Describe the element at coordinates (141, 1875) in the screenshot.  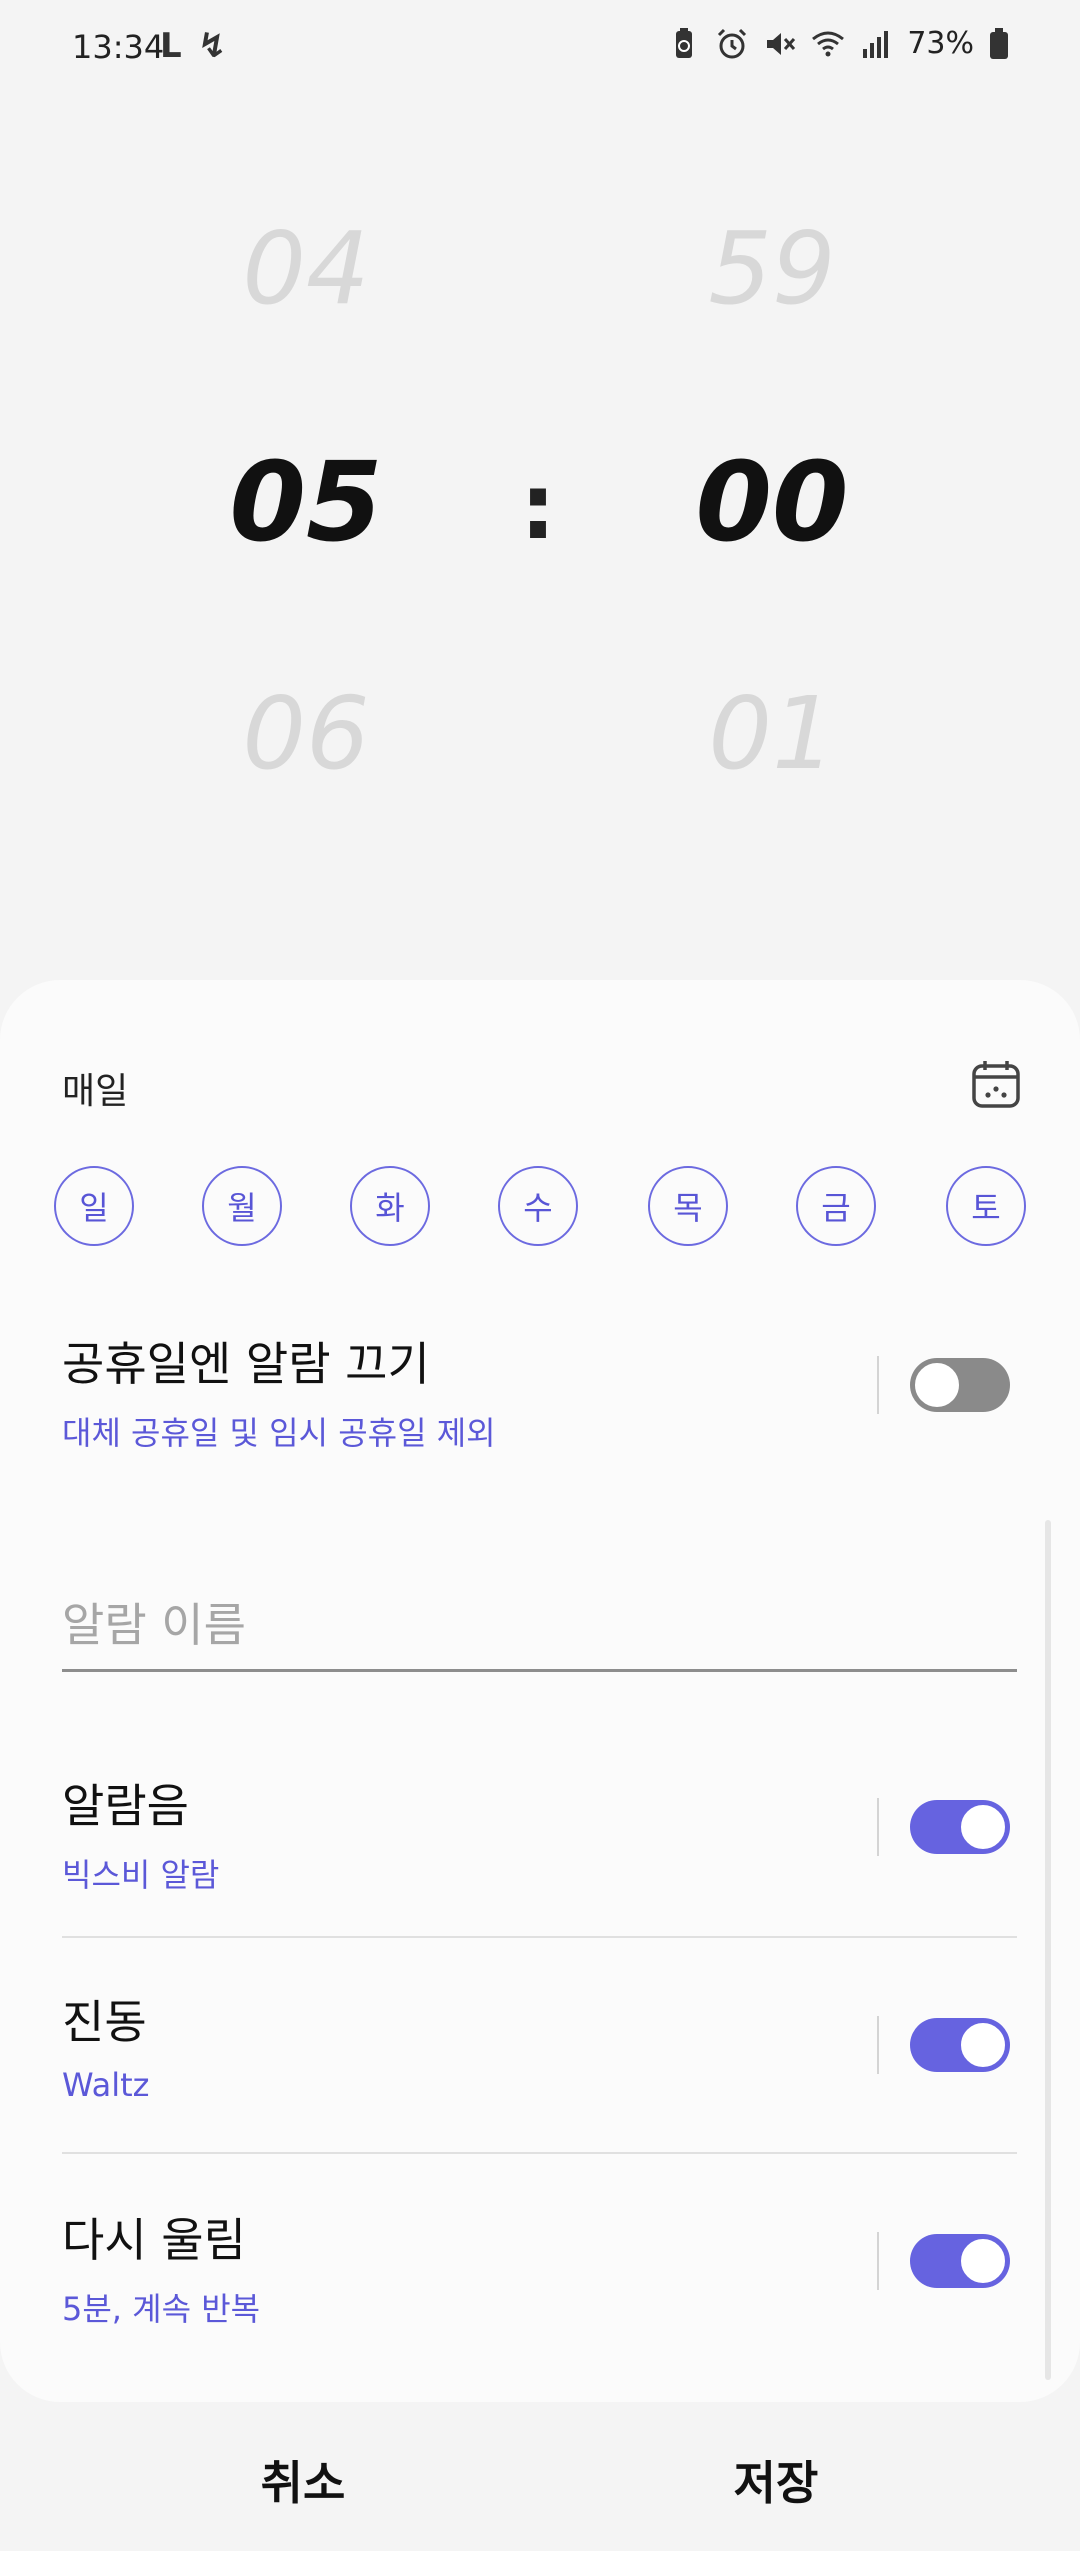
I see `alarm-sound-subtitle: 빅스비 알람` at that location.